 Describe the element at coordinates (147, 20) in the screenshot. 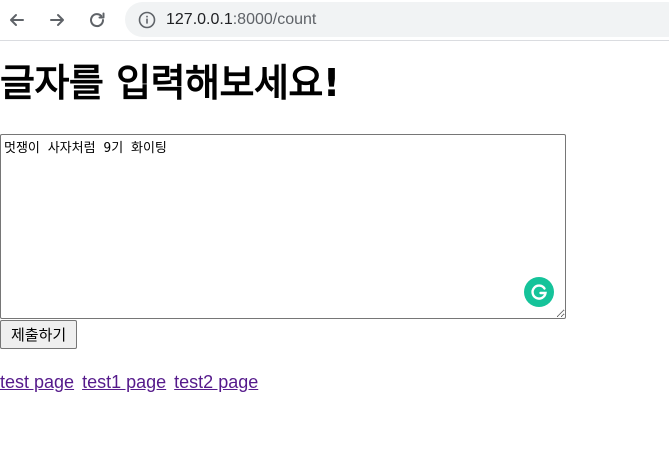

I see `info-icon` at that location.